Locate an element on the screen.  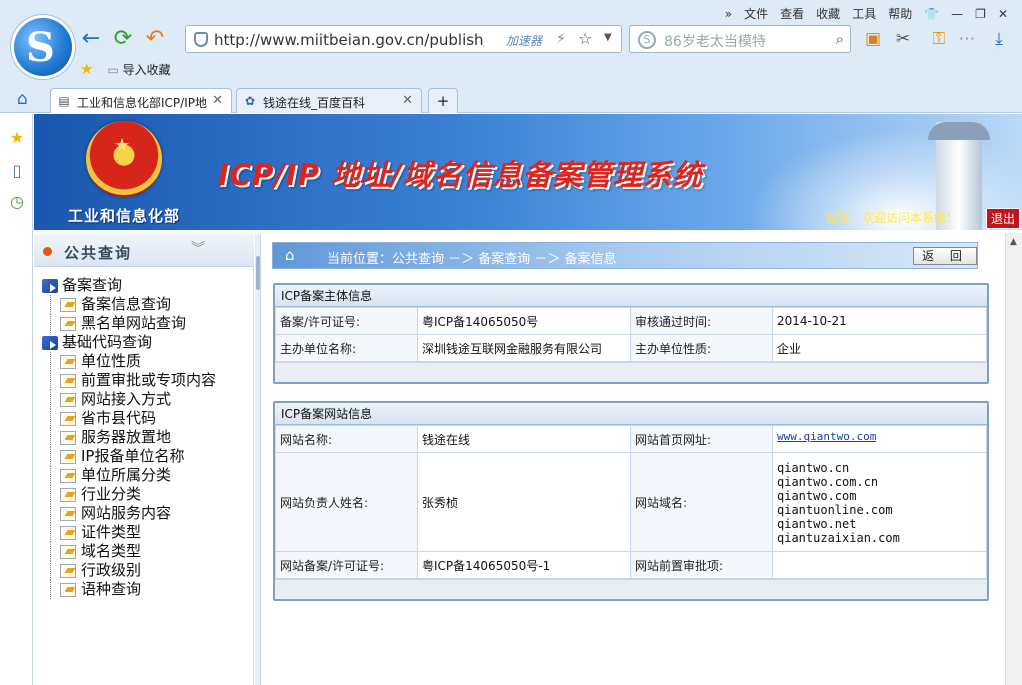
menu-file: 文件 is located at coordinates (756, 14).